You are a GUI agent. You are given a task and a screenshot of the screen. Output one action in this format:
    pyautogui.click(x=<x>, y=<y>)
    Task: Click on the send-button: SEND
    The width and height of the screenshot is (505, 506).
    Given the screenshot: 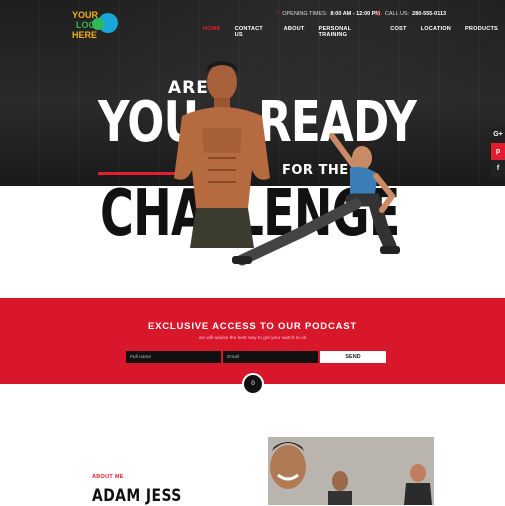 What is the action you would take?
    pyautogui.click(x=353, y=357)
    